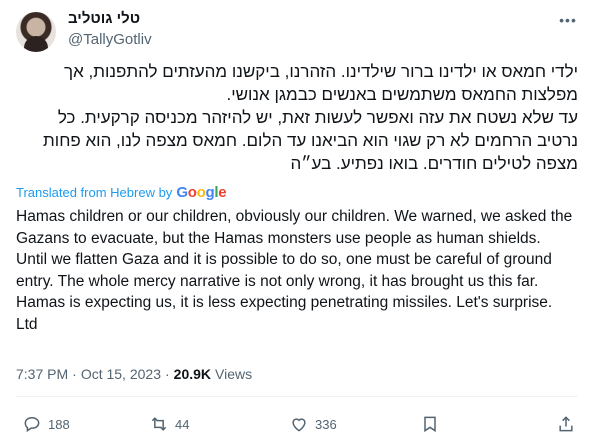  I want to click on repost-button: 44, so click(169, 424).